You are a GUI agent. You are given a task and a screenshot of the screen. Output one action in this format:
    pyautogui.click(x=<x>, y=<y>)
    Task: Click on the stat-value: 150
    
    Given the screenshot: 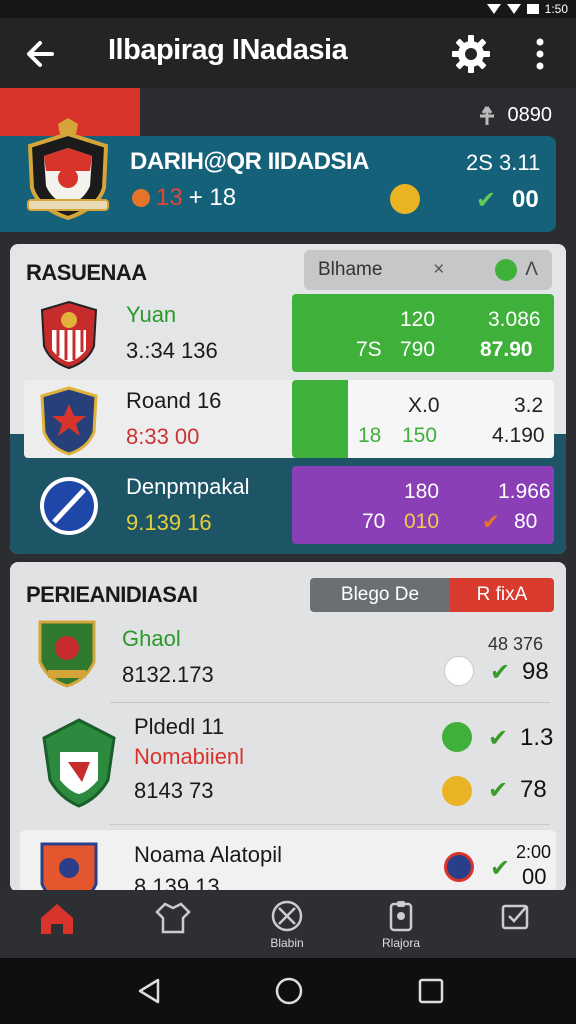 What is the action you would take?
    pyautogui.click(x=420, y=435)
    